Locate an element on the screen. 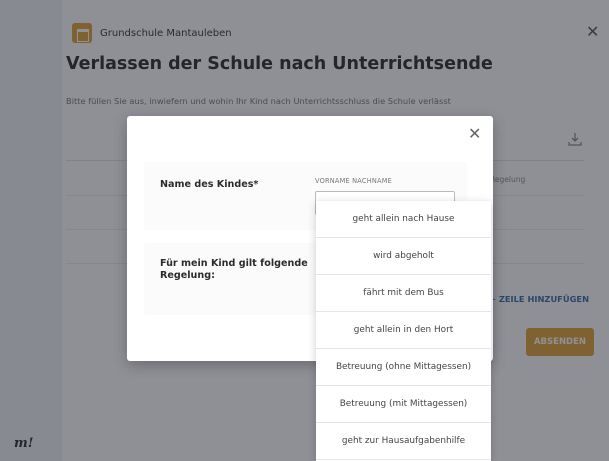 Image resolution: width=609 pixels, height=461 pixels. rule-label: Für mein Kind gilt folgende Regelung: is located at coordinates (234, 269).